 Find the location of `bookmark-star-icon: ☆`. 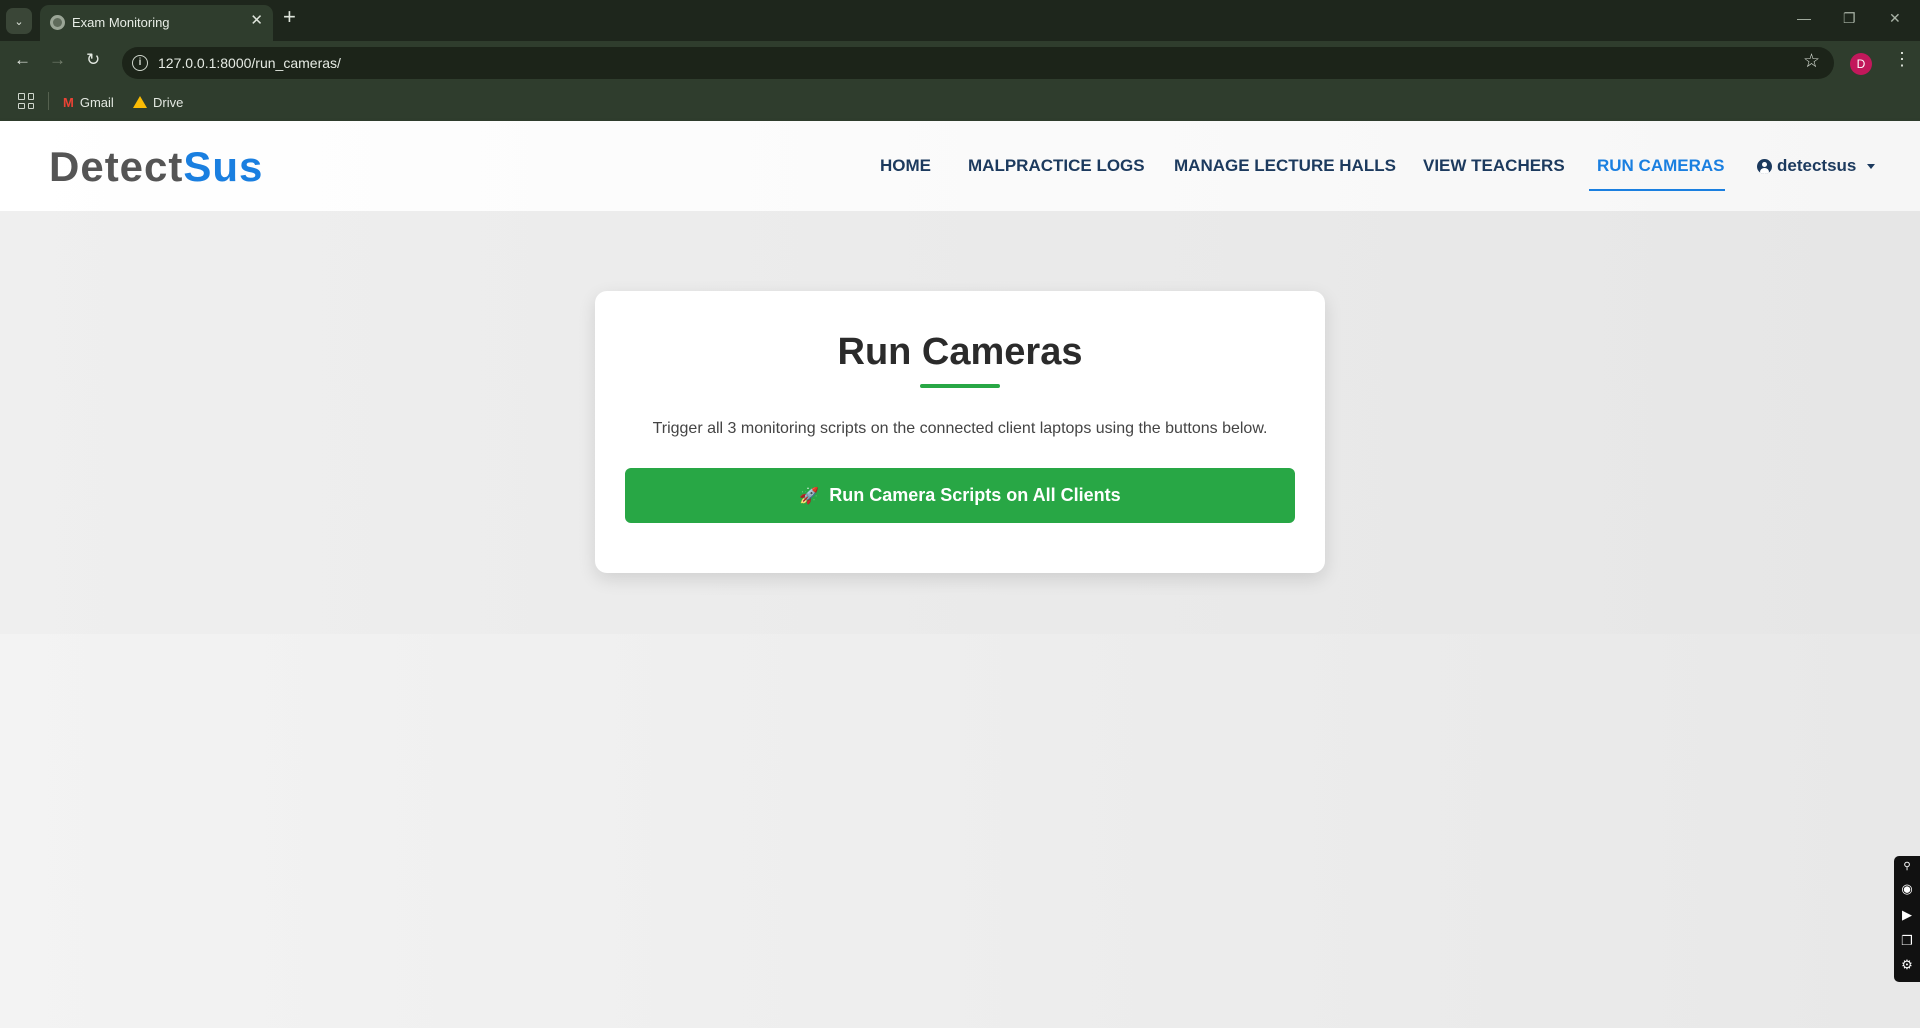

bookmark-star-icon: ☆ is located at coordinates (1811, 61).